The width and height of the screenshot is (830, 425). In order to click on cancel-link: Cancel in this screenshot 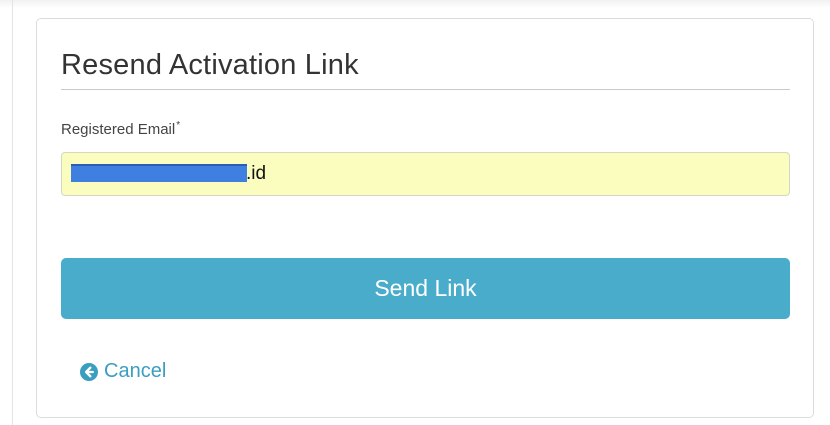, I will do `click(123, 371)`.